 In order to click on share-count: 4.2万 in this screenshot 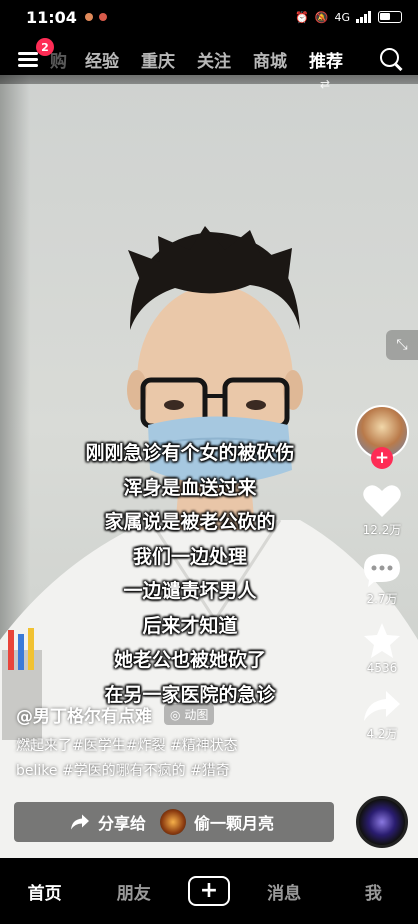, I will do `click(382, 734)`.